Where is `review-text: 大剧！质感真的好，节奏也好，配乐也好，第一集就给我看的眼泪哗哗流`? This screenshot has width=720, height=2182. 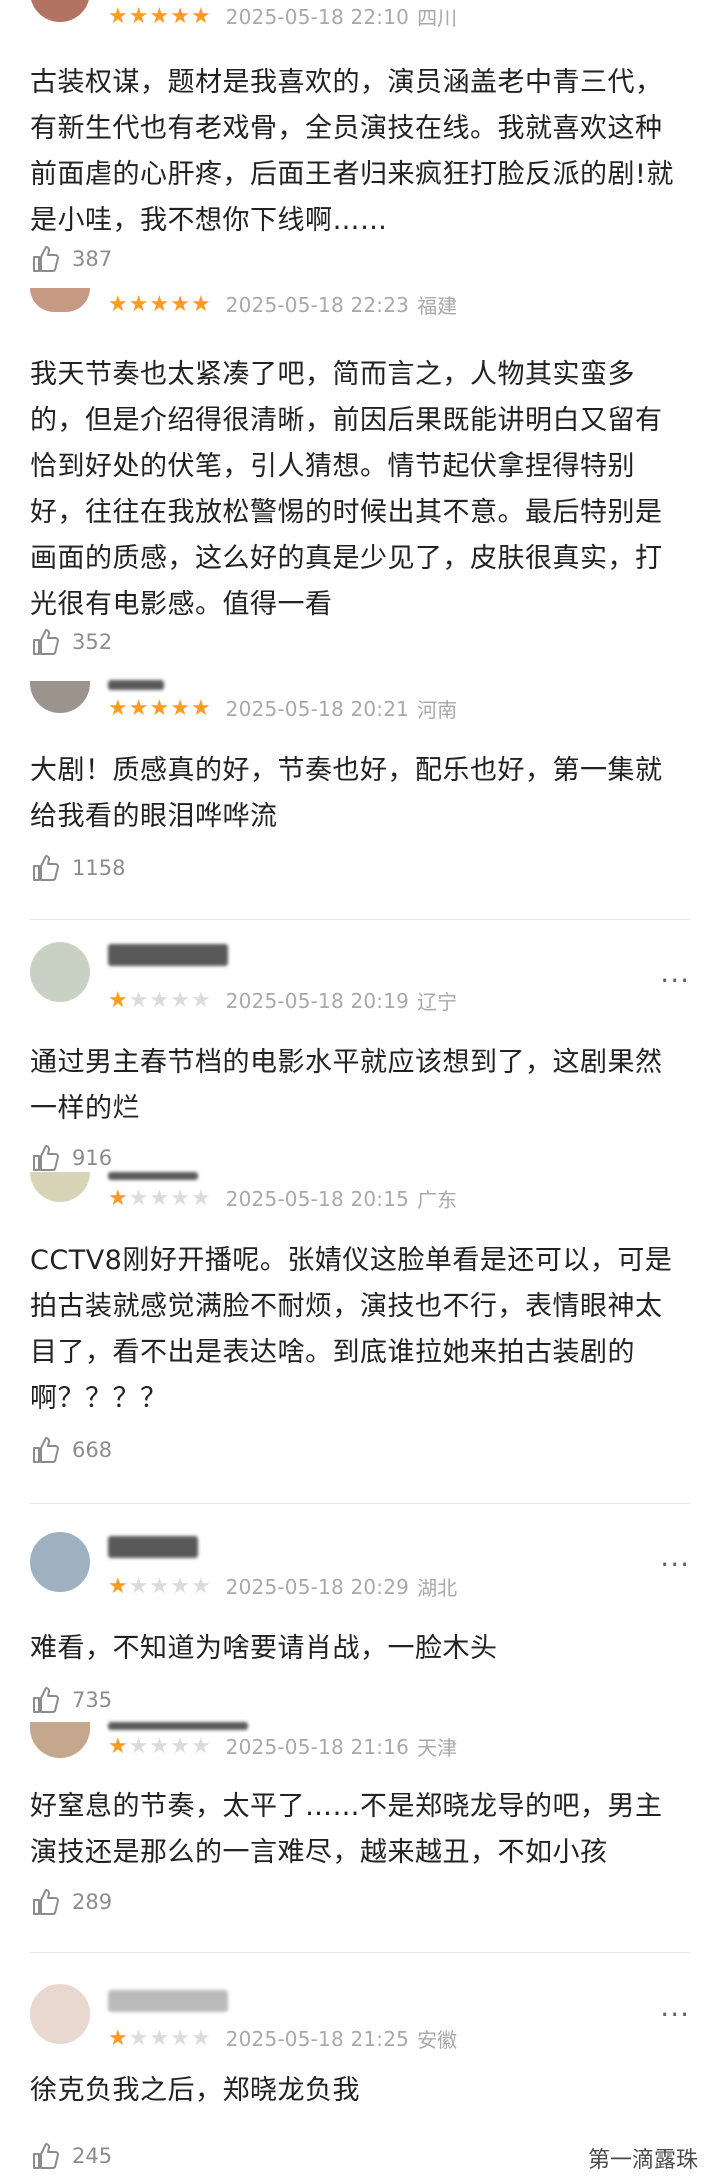 review-text: 大剧！质感真的好，节奏也好，配乐也好，第一集就给我看的眼泪哗哗流 is located at coordinates (346, 793).